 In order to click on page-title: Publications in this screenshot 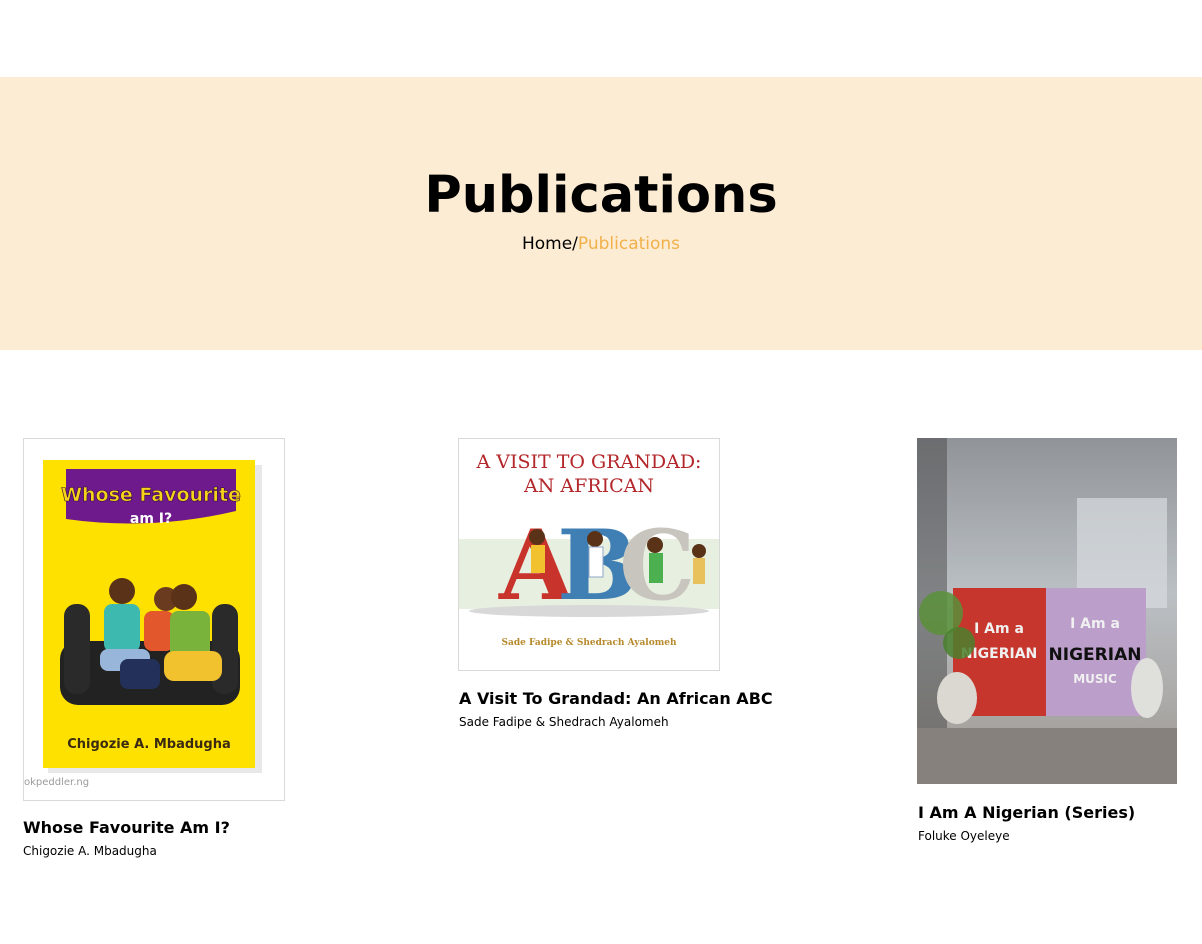, I will do `click(601, 195)`.